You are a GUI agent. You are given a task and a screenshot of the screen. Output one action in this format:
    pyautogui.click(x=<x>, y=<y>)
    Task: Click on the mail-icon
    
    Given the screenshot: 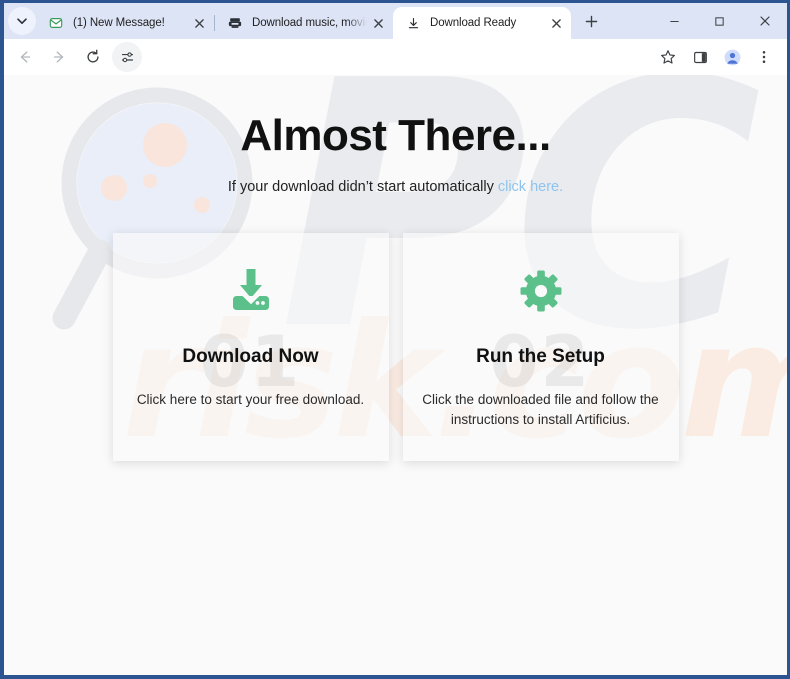 What is the action you would take?
    pyautogui.click(x=56, y=23)
    